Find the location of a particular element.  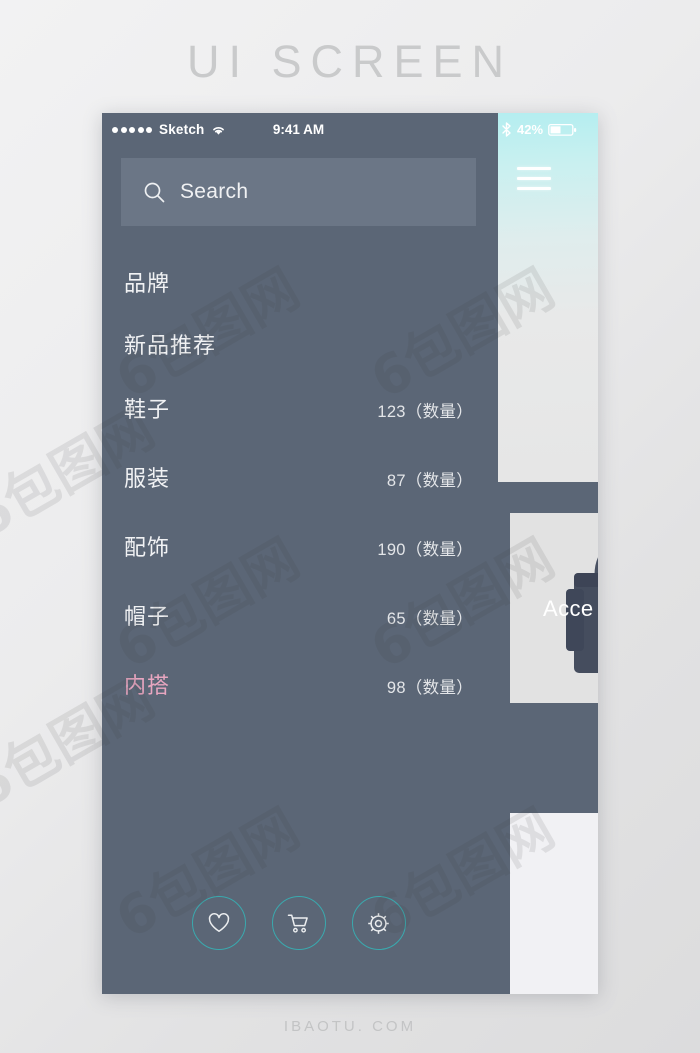

menu-item-new-arrivals: 新品推荐 is located at coordinates (298, 344).